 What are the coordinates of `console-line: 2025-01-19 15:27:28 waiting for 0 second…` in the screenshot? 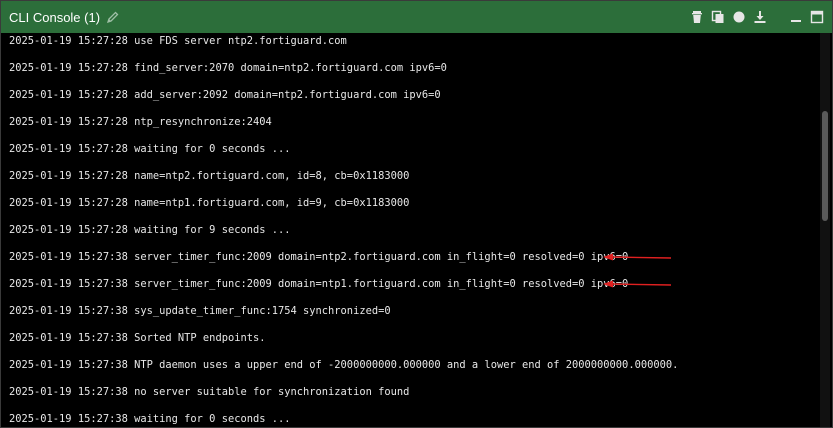 It's located at (150, 149).